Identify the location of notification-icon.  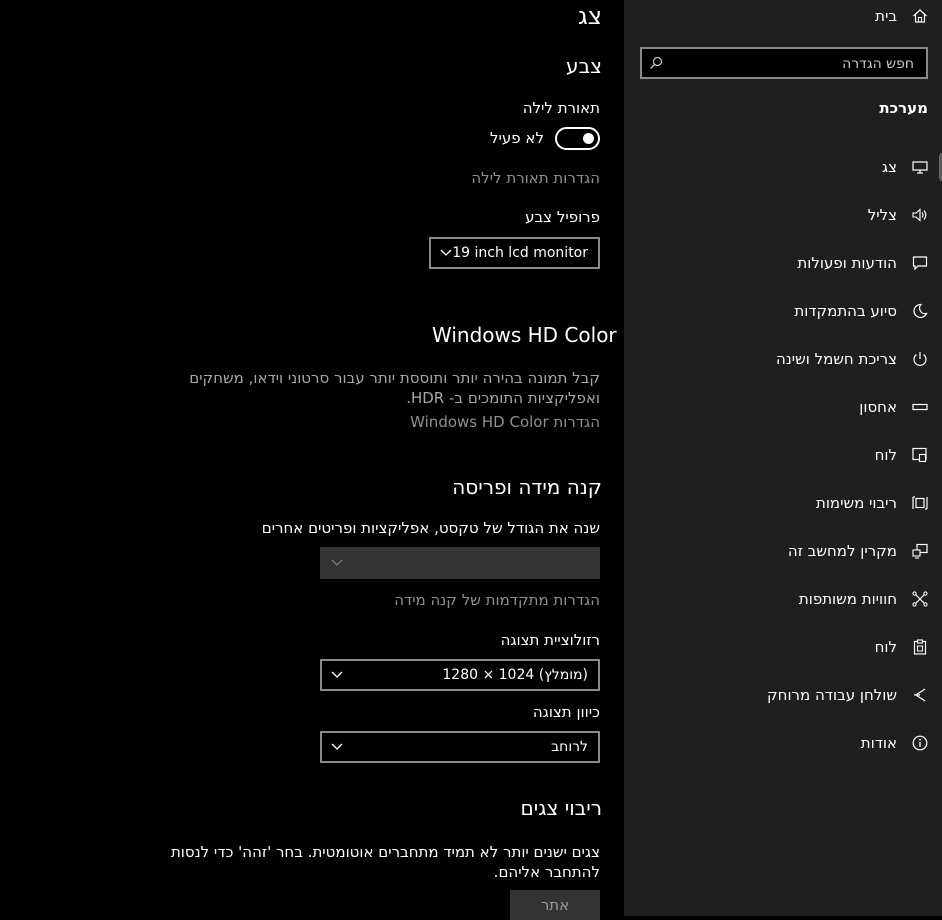
(920, 263).